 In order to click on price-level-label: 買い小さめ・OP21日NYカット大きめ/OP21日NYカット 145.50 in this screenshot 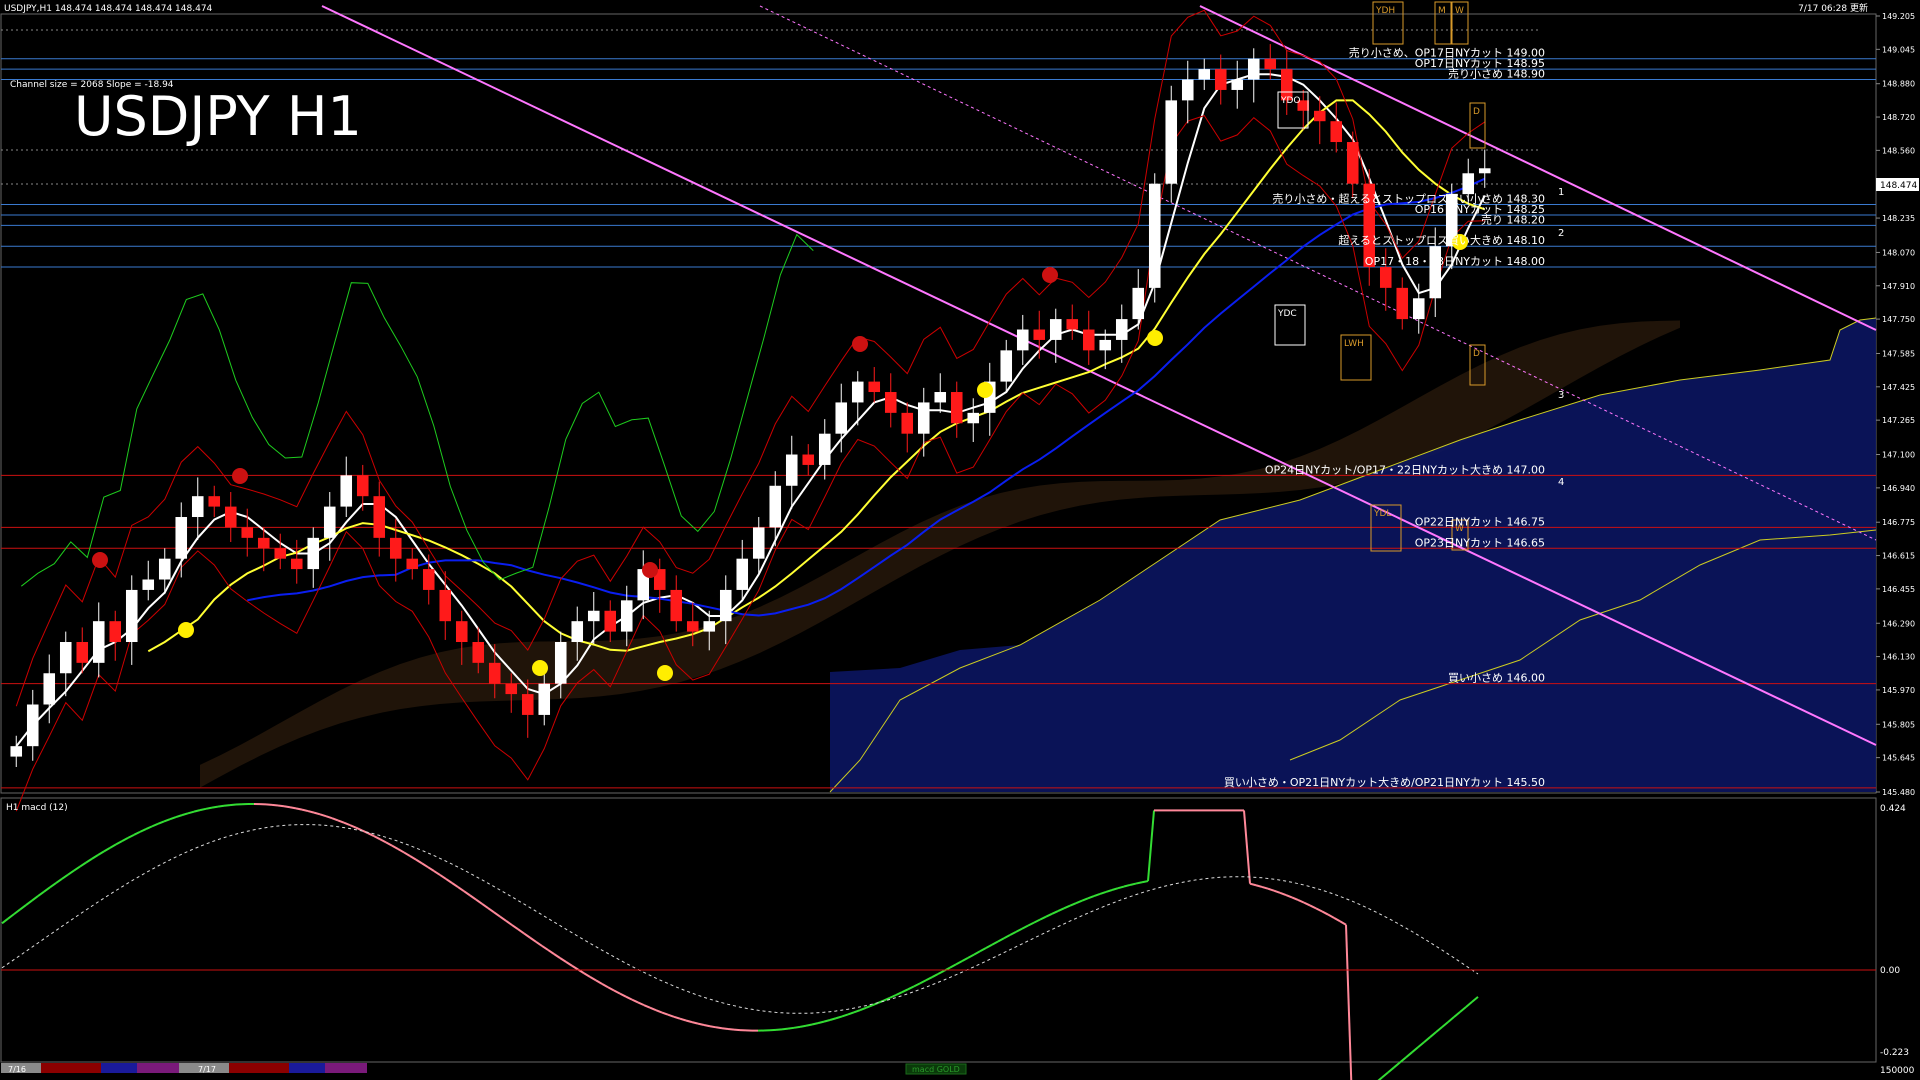, I will do `click(1384, 782)`.